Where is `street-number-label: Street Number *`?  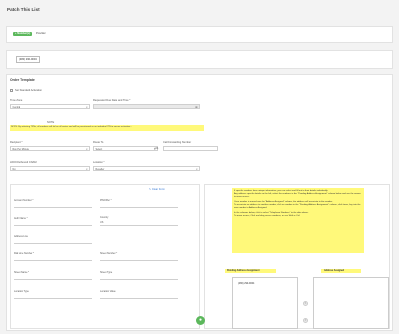 street-number-label: Street Number * is located at coordinates (109, 253).